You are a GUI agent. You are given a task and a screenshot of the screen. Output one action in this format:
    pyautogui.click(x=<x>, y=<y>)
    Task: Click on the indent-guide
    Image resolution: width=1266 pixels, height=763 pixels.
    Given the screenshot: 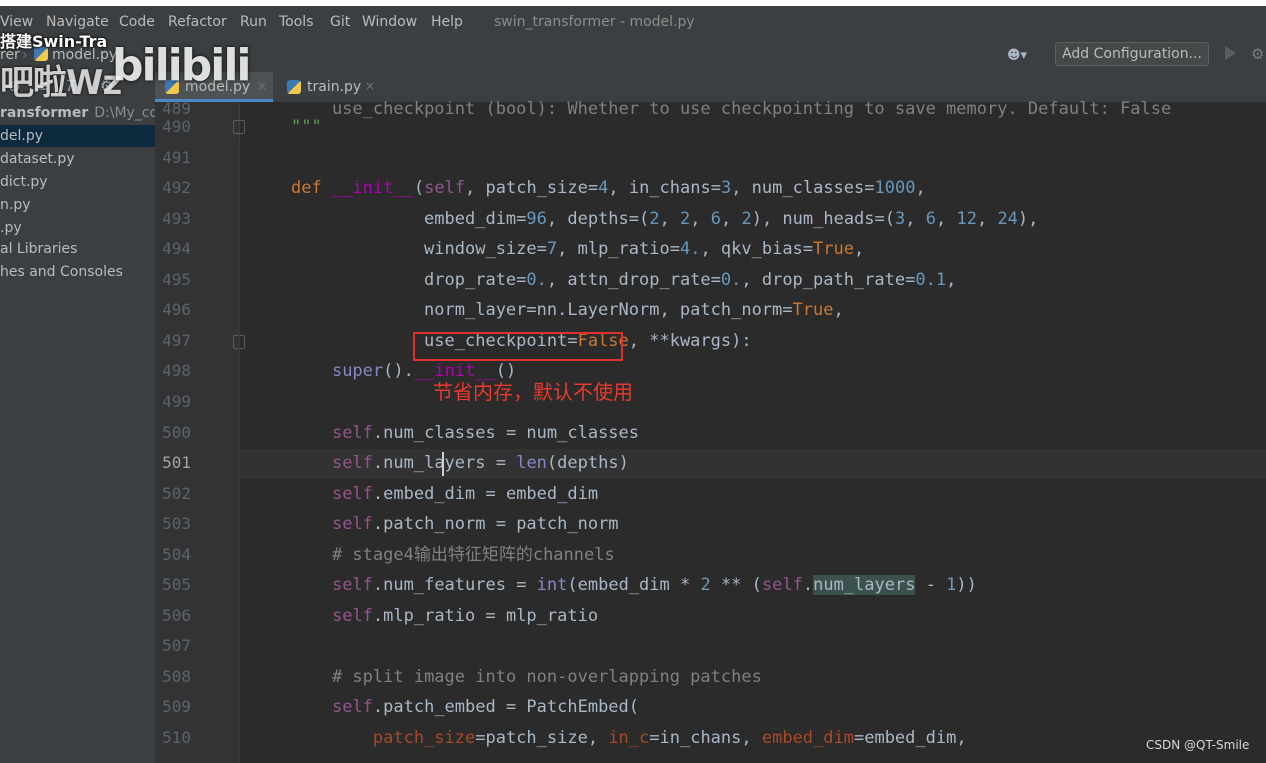 What is the action you would take?
    pyautogui.click(x=239, y=452)
    